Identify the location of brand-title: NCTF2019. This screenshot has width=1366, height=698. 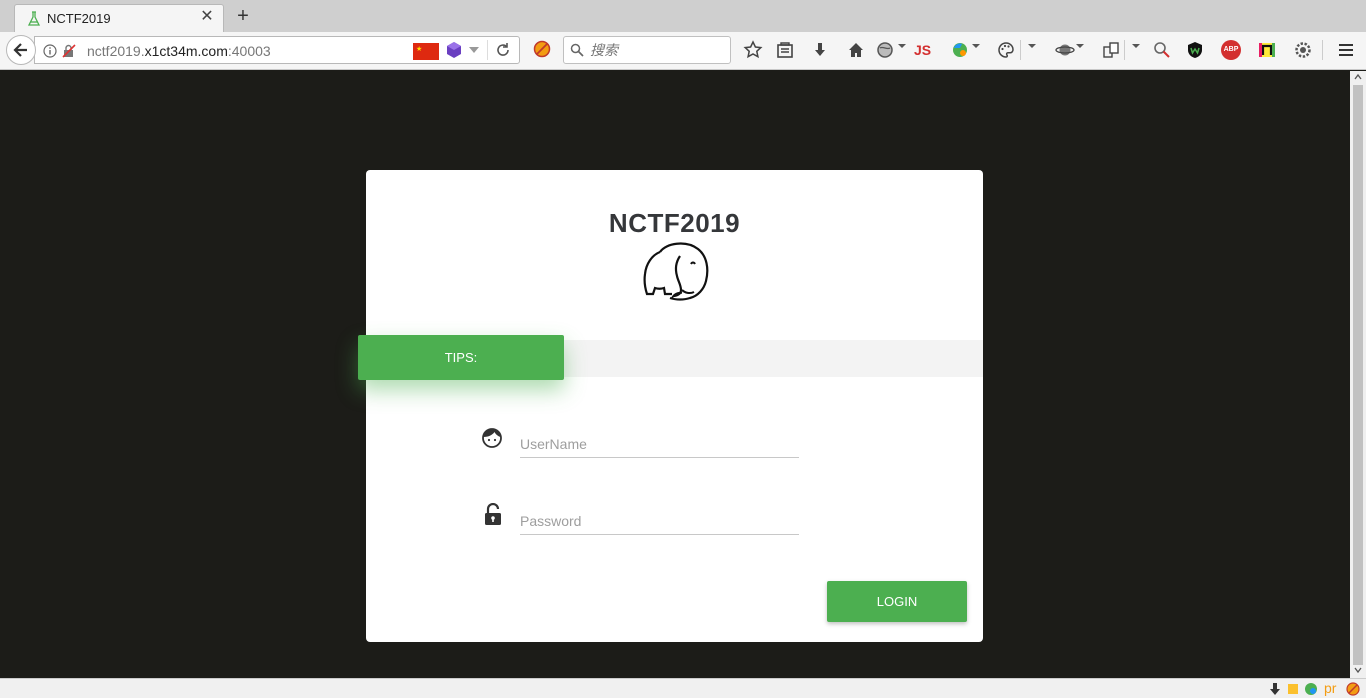
(674, 223).